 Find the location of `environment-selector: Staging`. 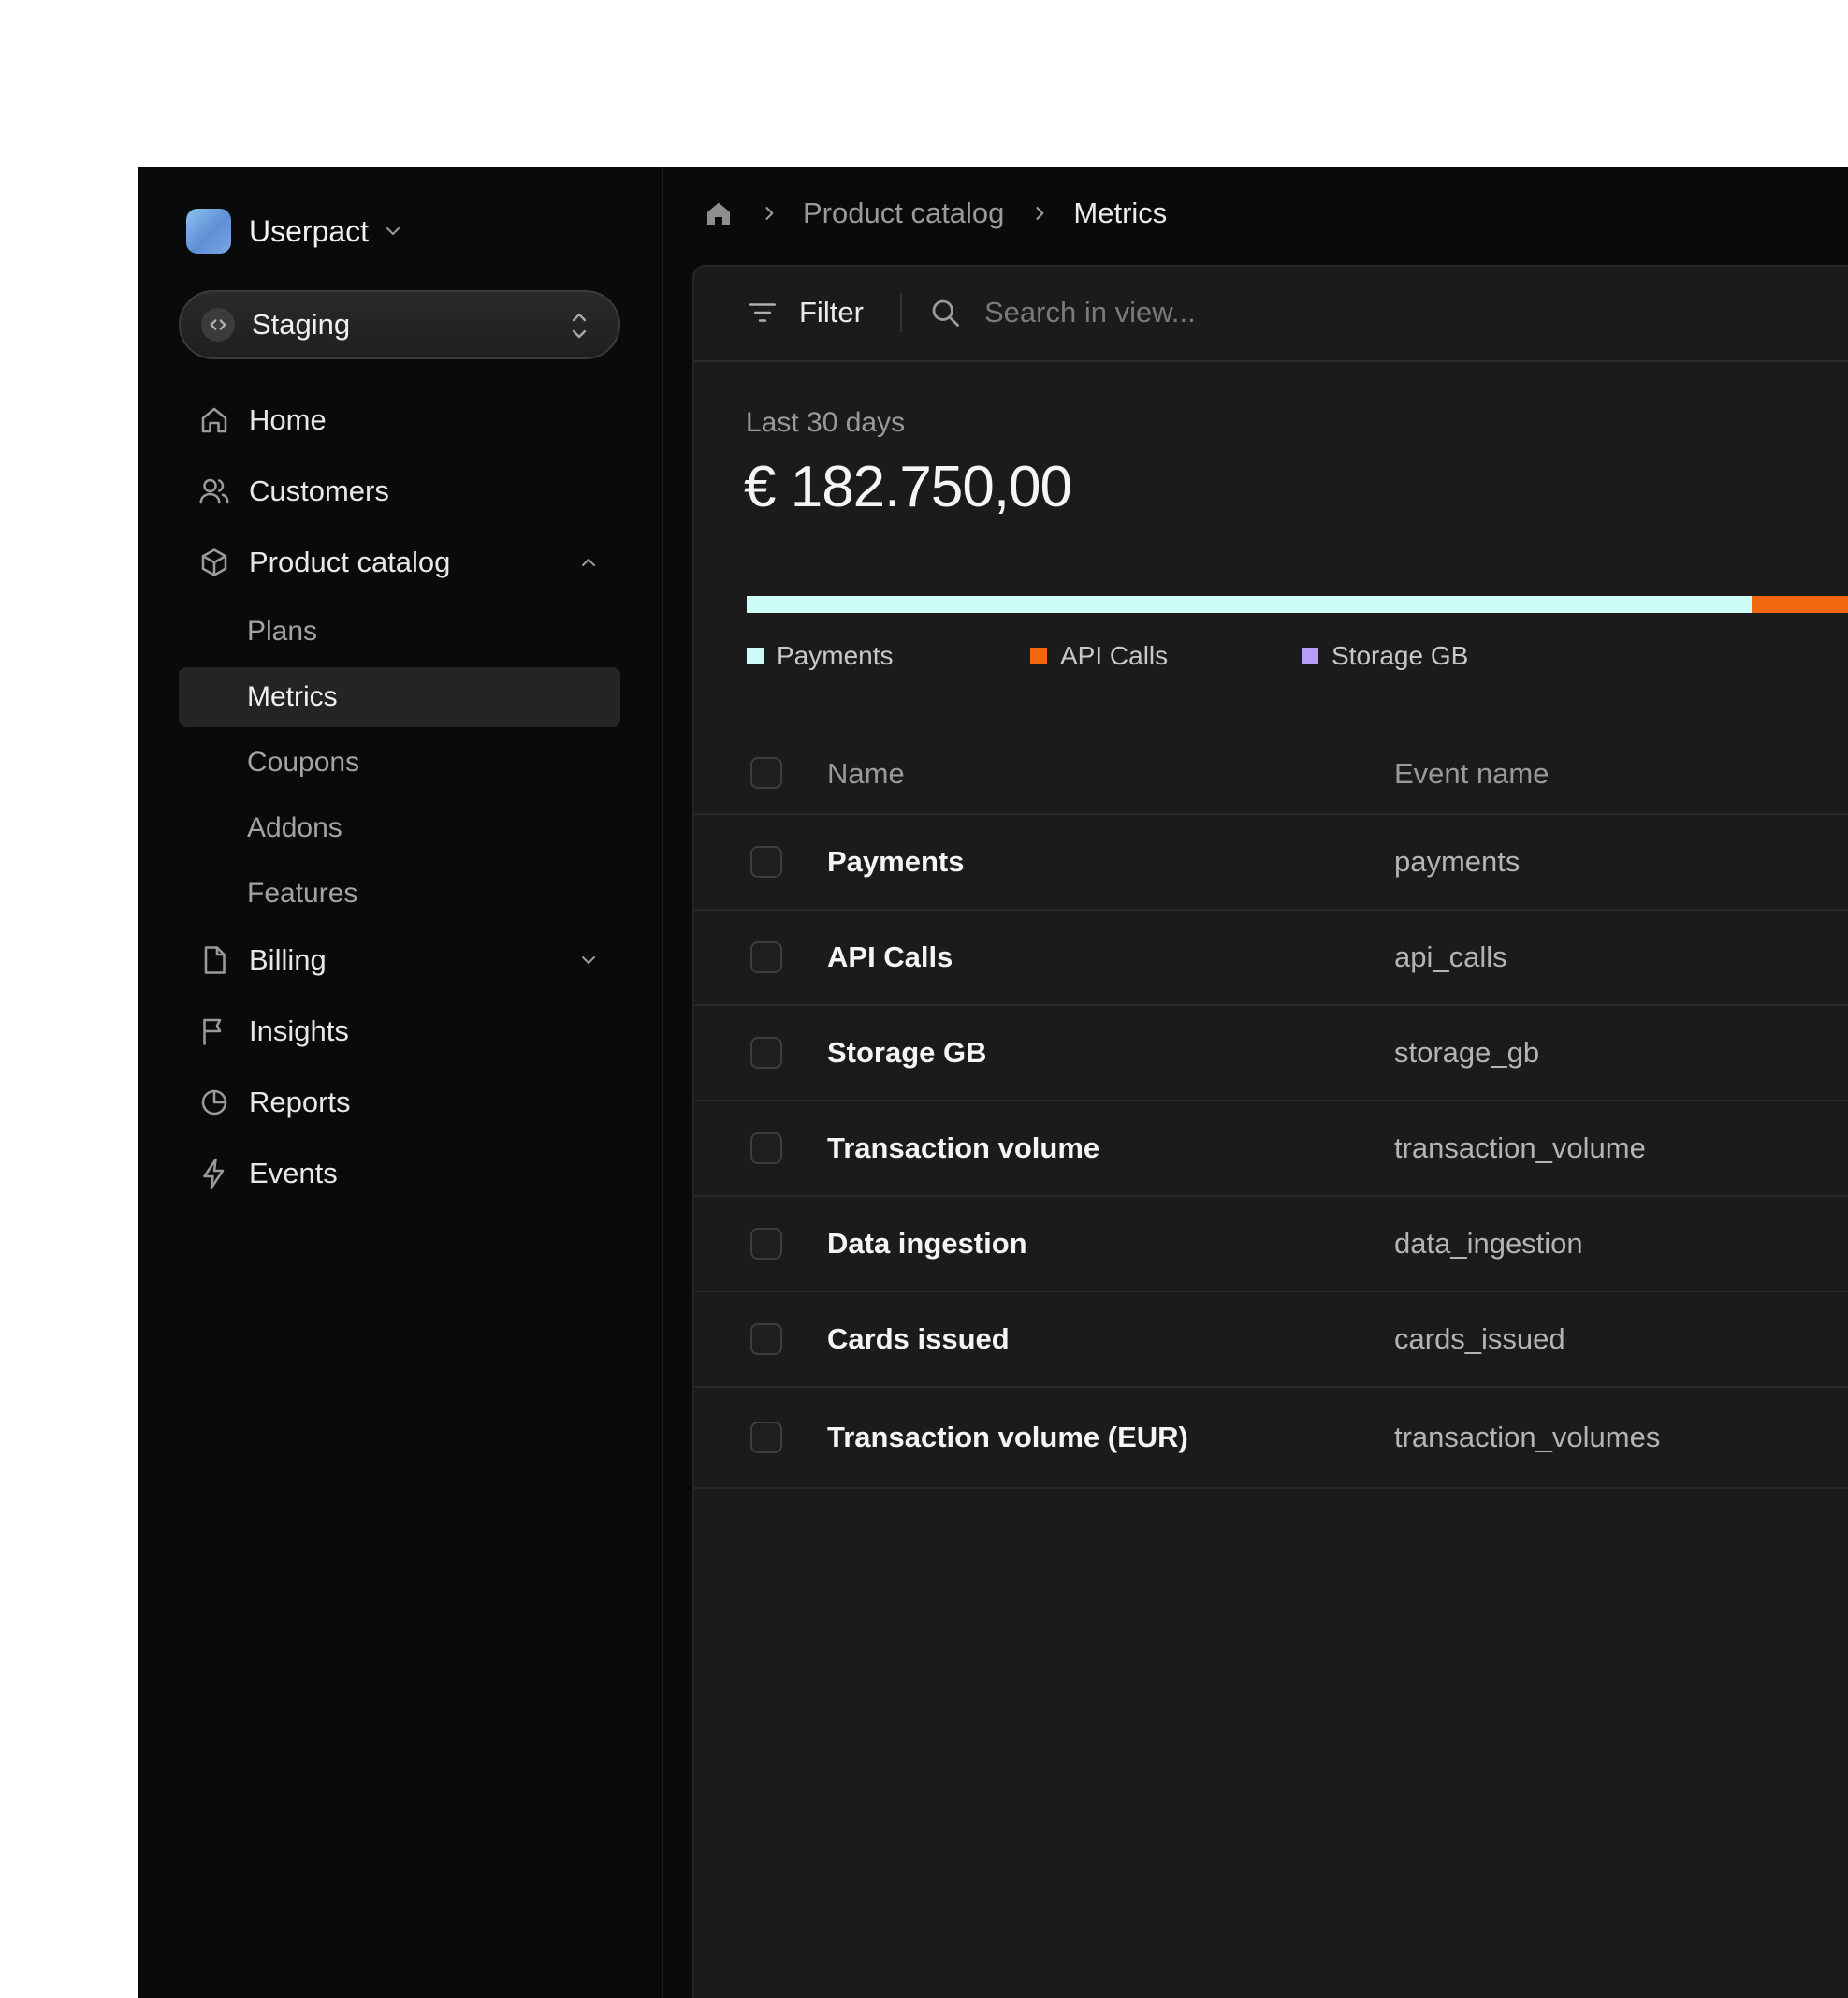

environment-selector: Staging is located at coordinates (399, 324).